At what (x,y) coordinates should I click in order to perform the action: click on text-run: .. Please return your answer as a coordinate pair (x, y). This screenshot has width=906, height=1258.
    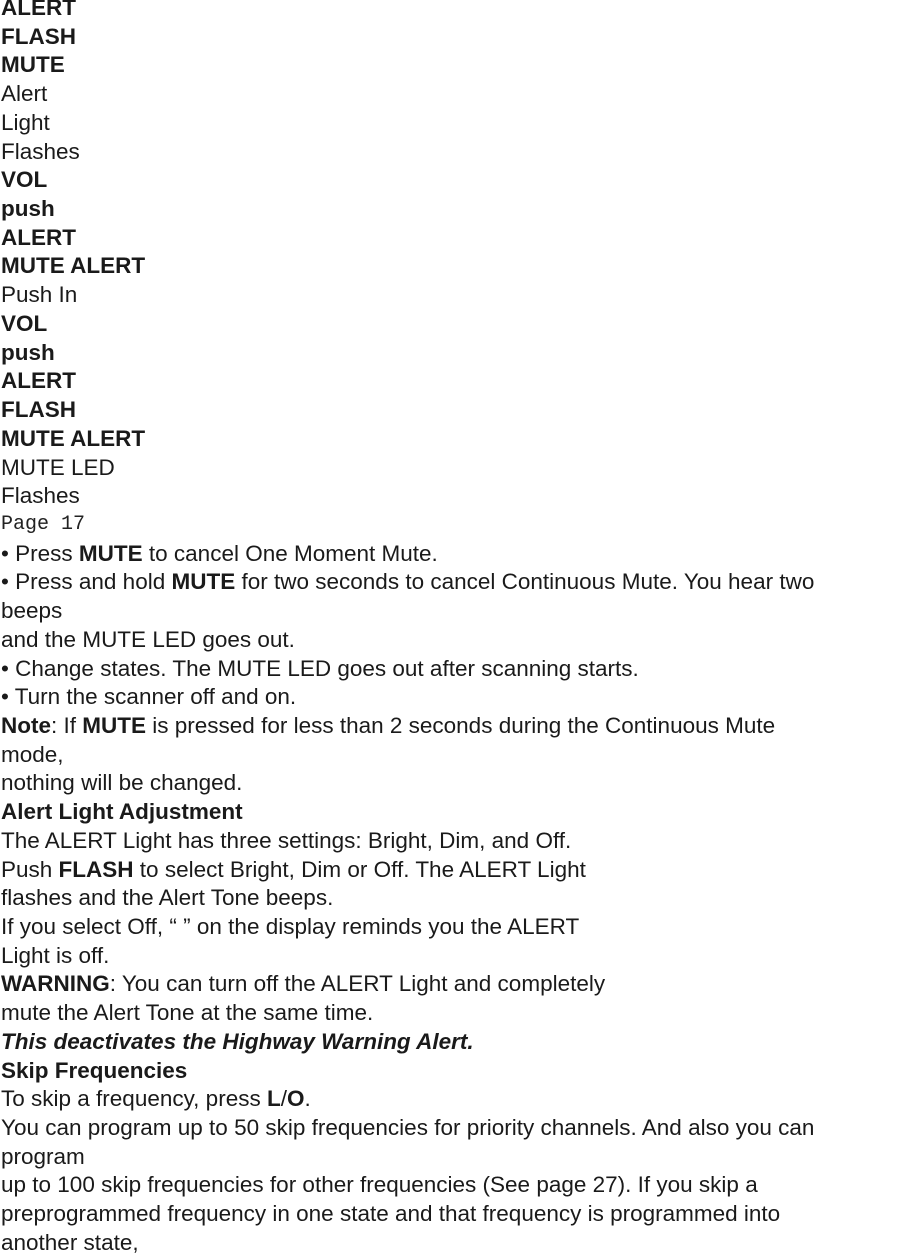
    Looking at the image, I should click on (307, 1099).